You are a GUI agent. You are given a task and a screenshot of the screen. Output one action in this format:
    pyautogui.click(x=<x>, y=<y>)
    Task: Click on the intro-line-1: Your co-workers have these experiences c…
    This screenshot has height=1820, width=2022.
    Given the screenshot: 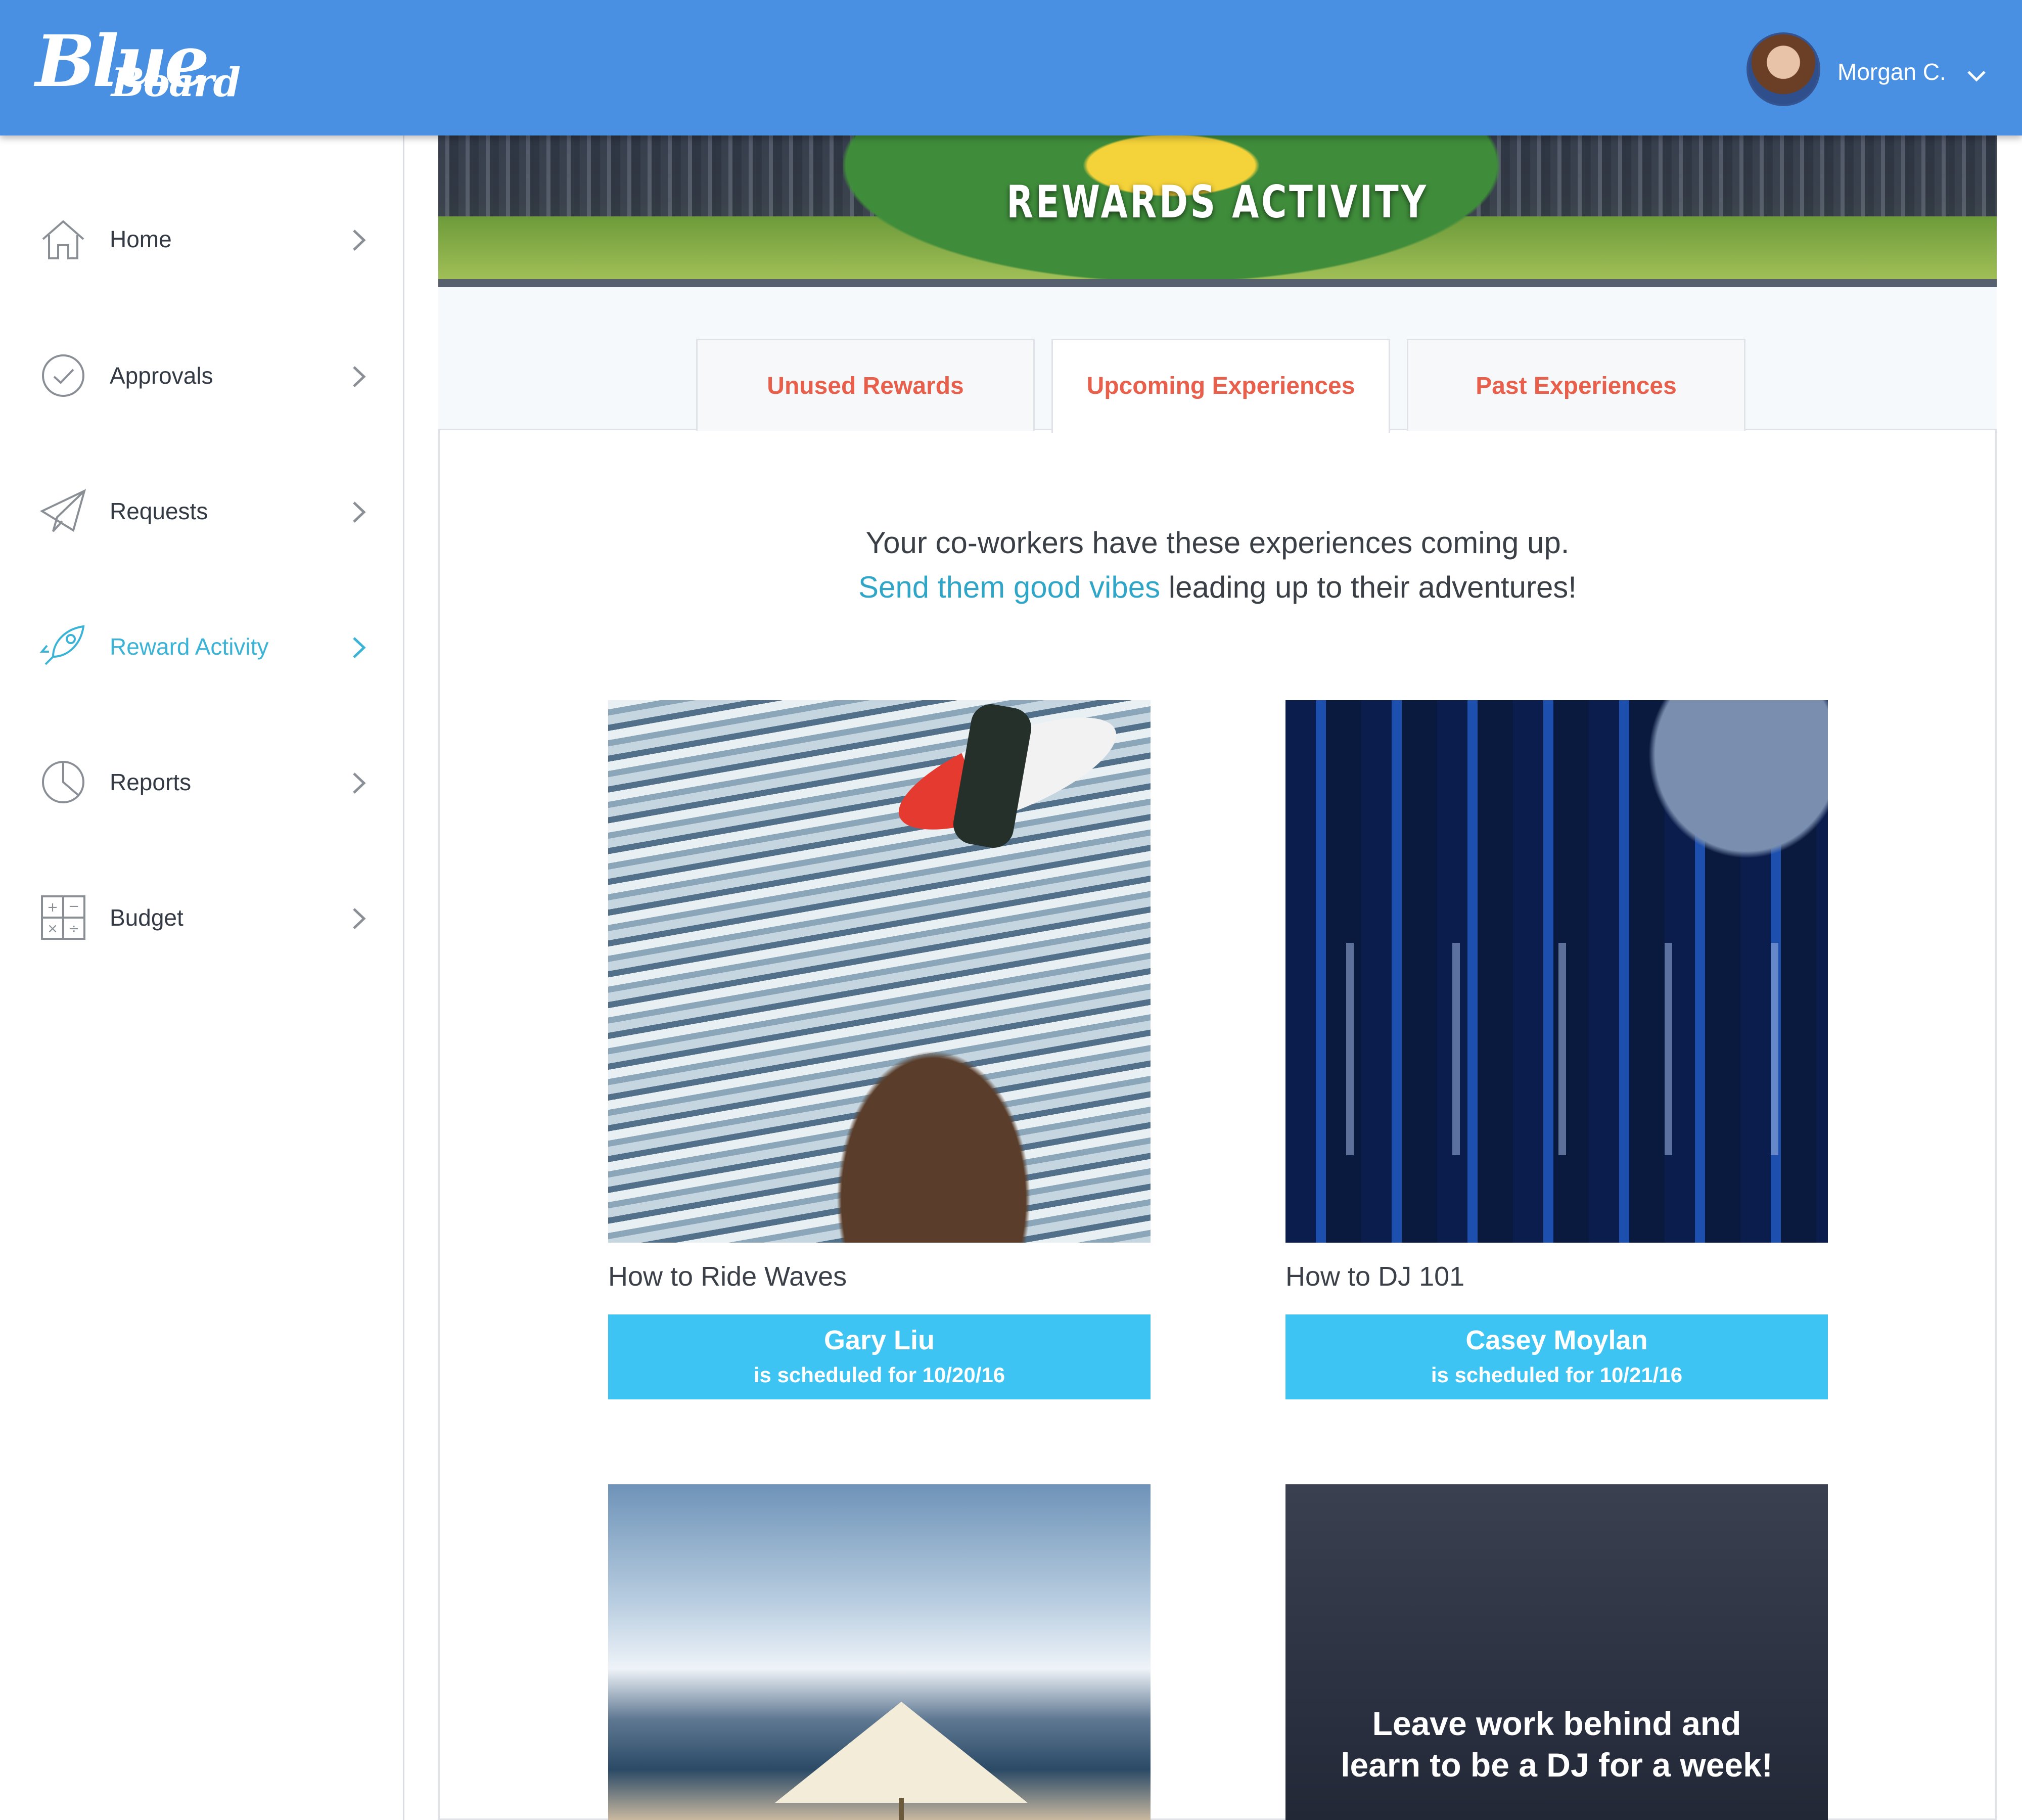 What is the action you would take?
    pyautogui.click(x=1217, y=543)
    